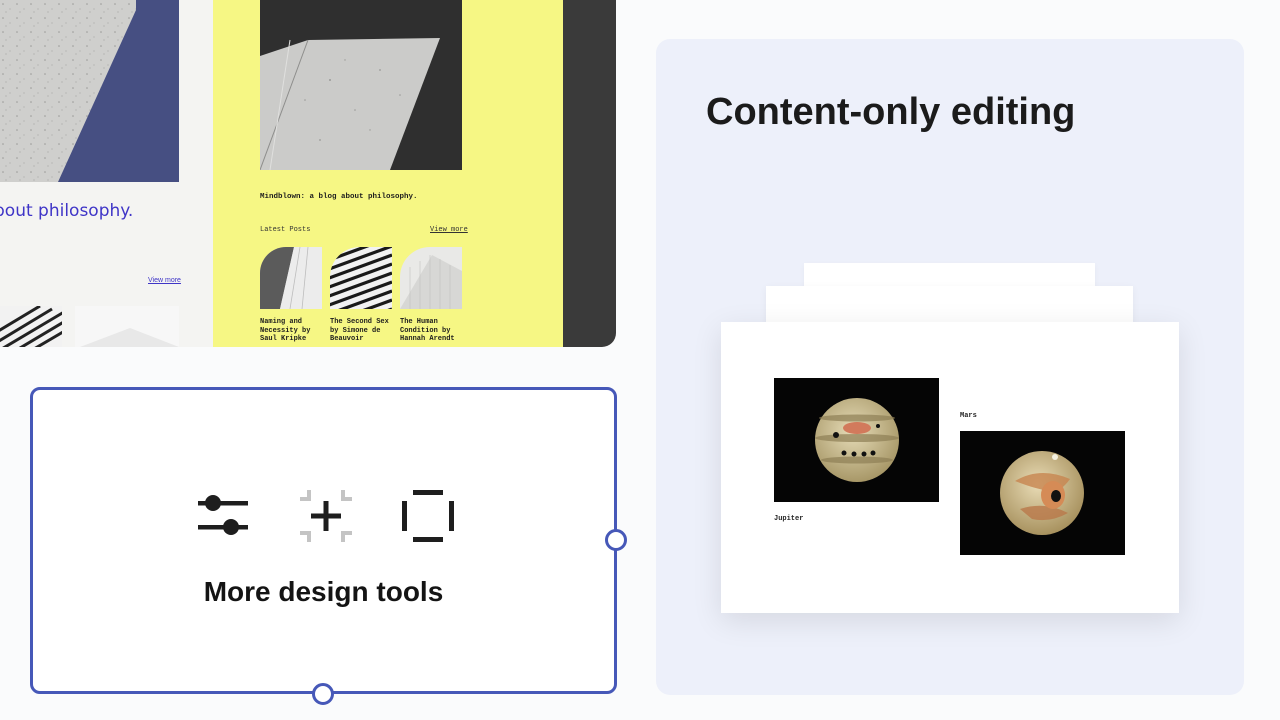  I want to click on post-card: The Human Condition by Hannah Arendt, so click(431, 295).